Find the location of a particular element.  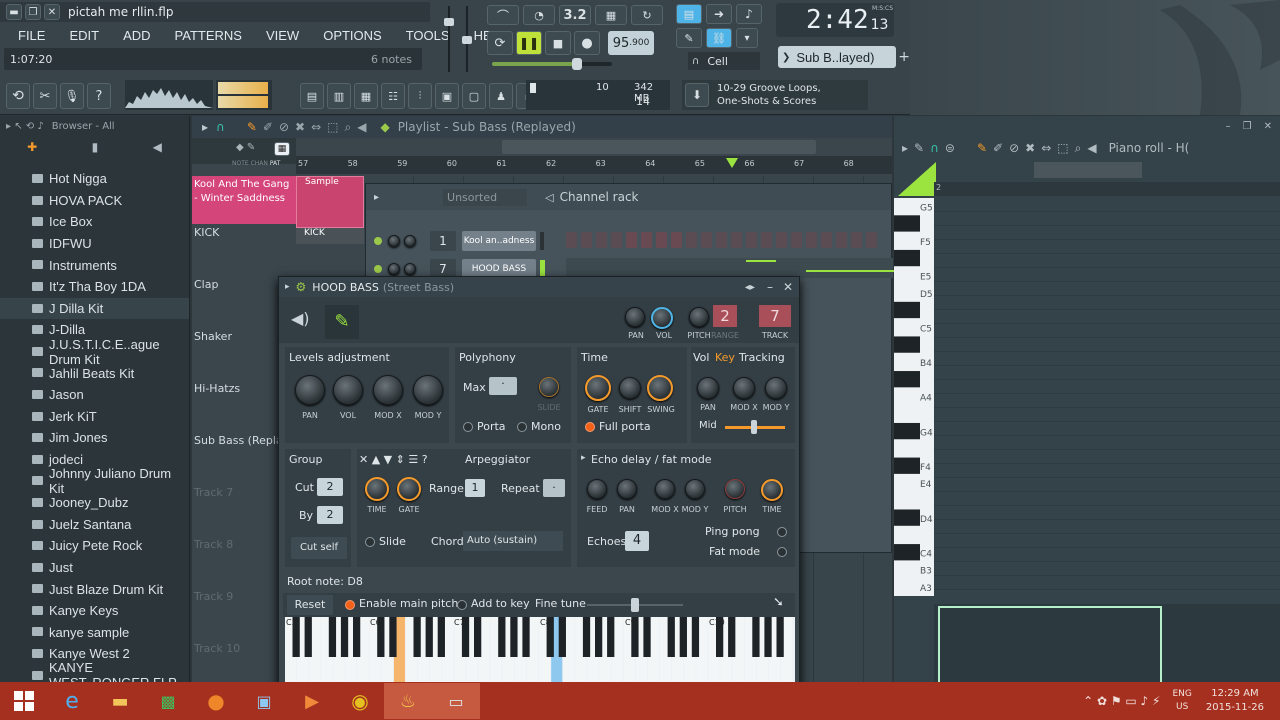

pattern-icon: ◆ is located at coordinates (384, 127).